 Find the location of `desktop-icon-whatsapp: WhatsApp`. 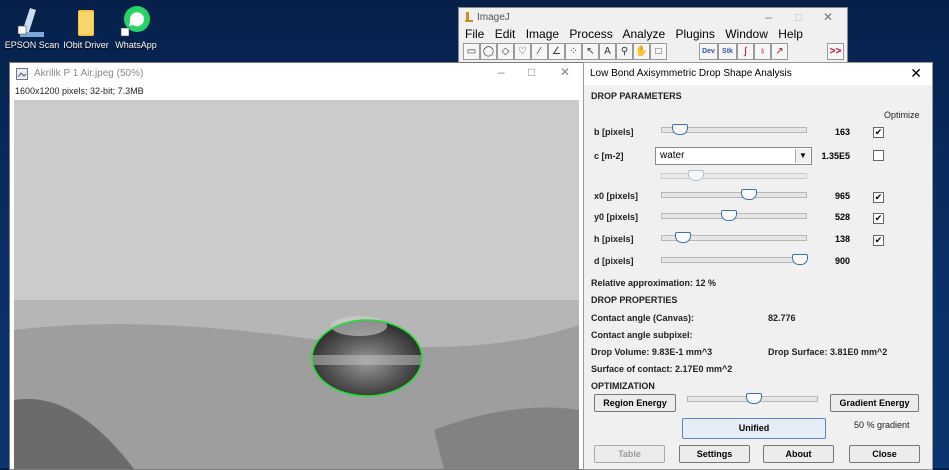

desktop-icon-whatsapp: WhatsApp is located at coordinates (136, 27).